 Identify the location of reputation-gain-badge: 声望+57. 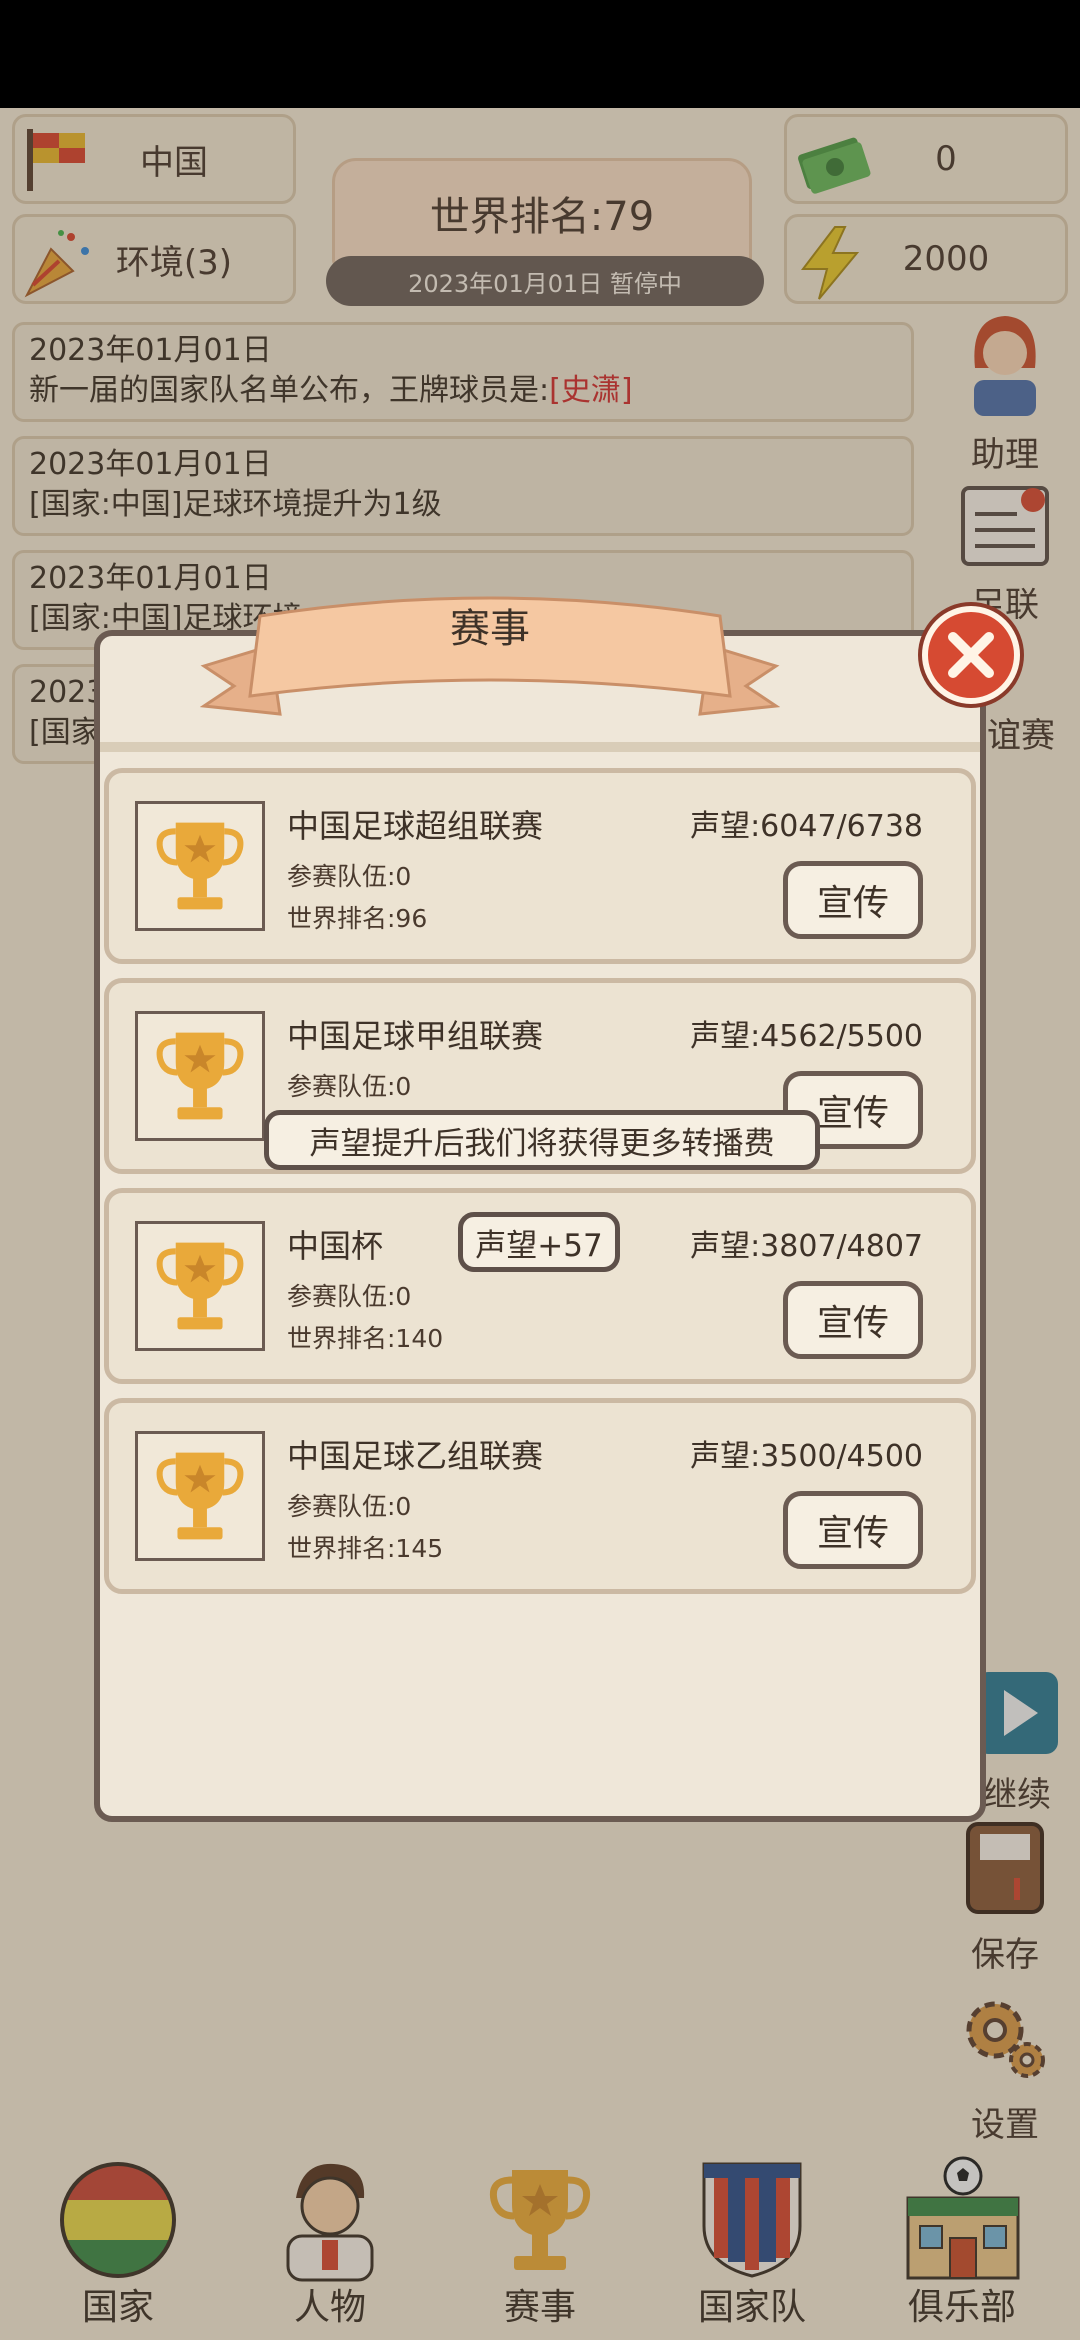
(539, 1242).